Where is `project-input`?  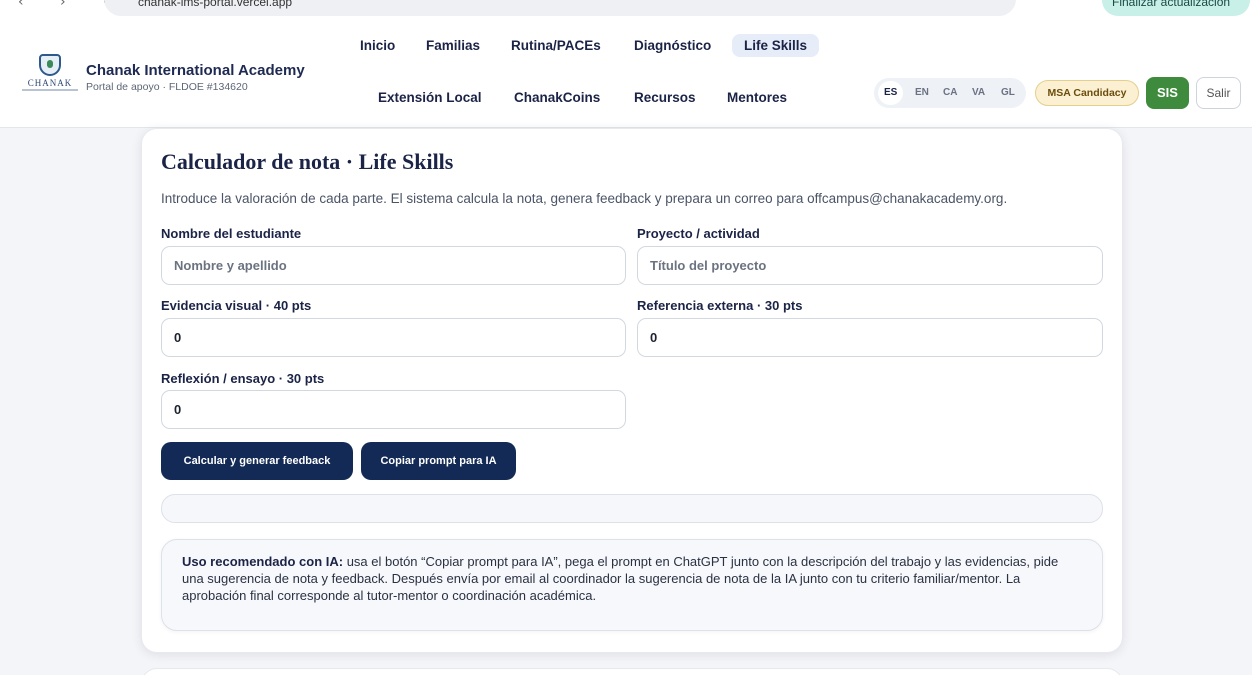 project-input is located at coordinates (870, 265).